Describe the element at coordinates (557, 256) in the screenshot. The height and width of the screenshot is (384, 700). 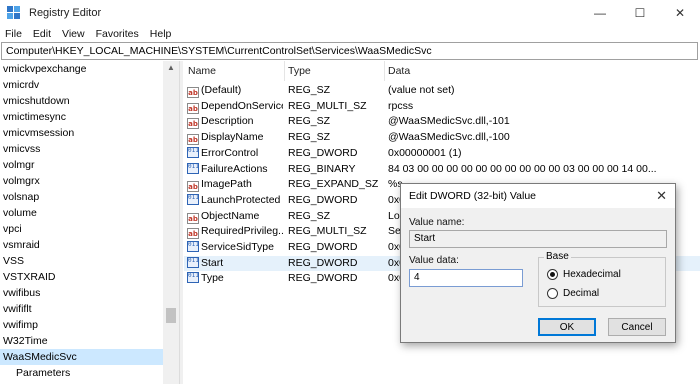
I see `base-label: Base` at that location.